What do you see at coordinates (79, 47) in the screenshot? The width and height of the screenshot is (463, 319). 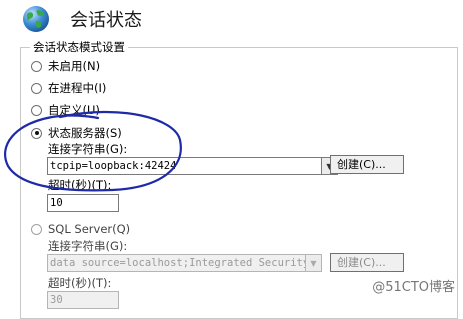 I see `groupbox-legend: 会话状态模式设置` at bounding box center [79, 47].